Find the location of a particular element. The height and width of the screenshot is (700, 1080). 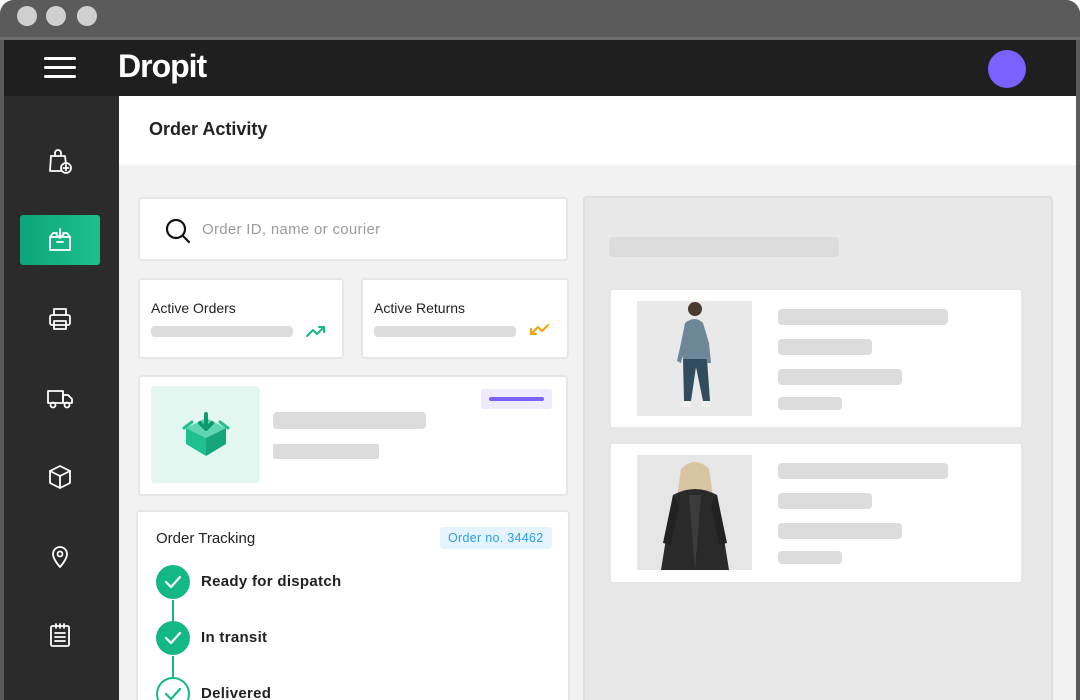

user-avatar is located at coordinates (1007, 69).